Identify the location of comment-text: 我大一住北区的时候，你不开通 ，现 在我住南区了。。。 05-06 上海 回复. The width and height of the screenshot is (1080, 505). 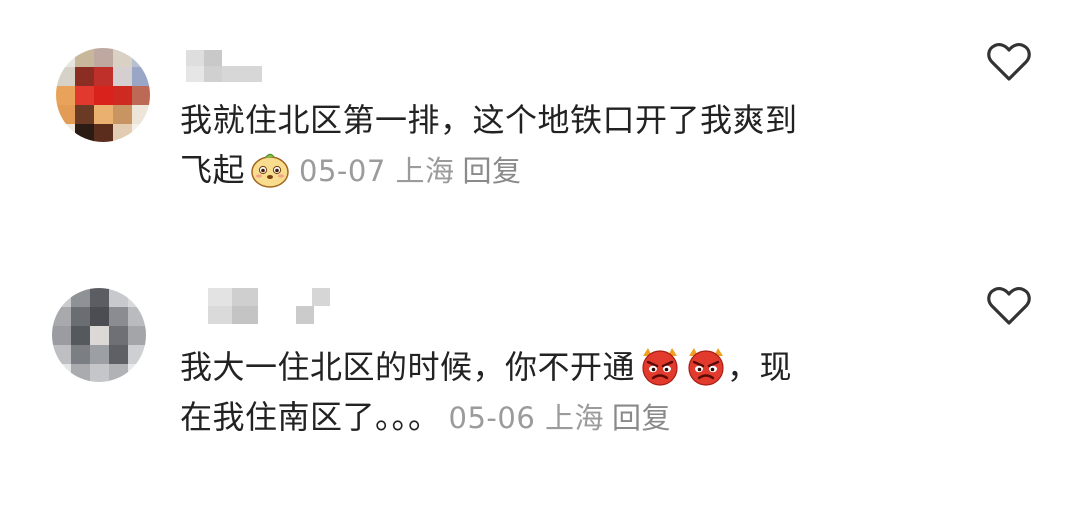
(486, 392).